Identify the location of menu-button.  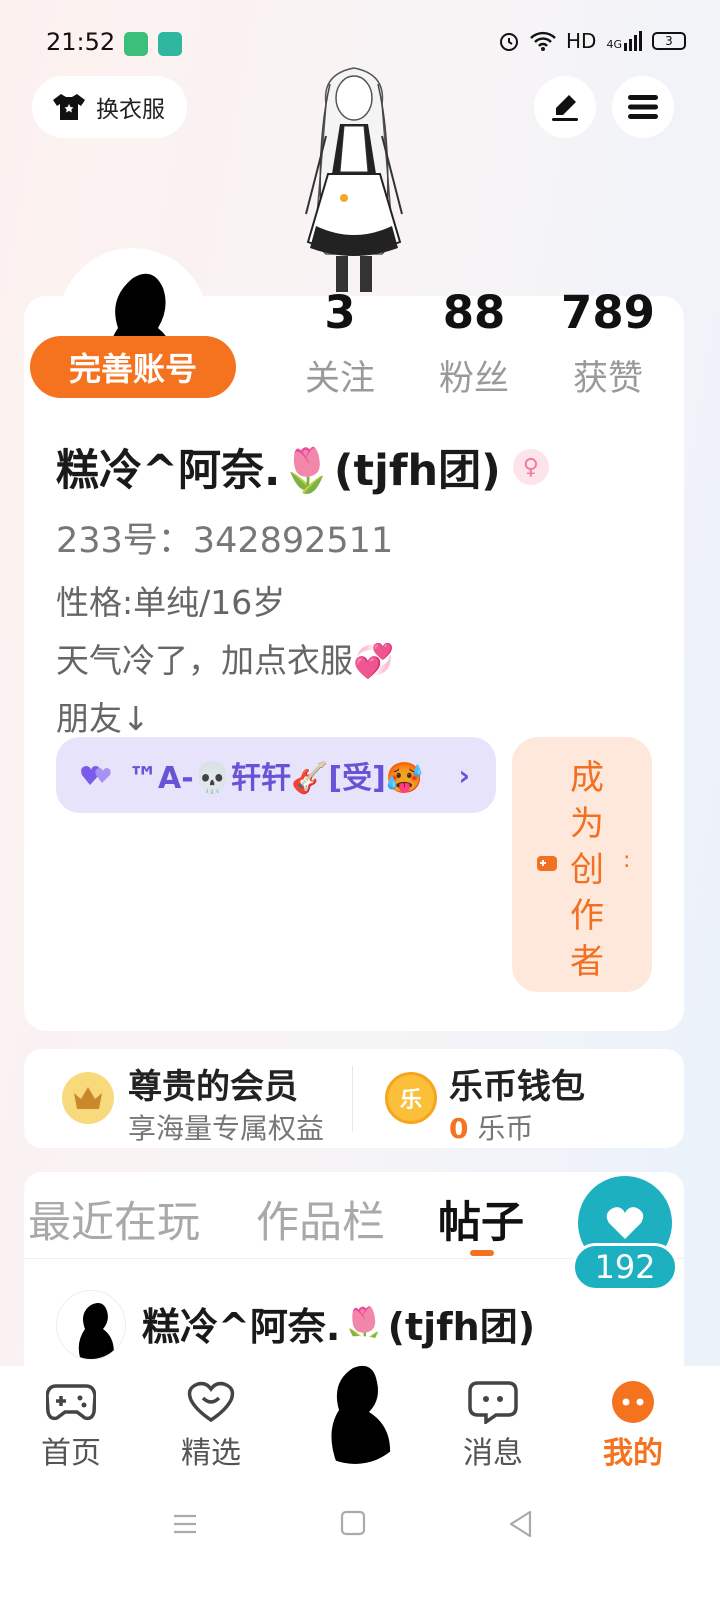
(643, 107).